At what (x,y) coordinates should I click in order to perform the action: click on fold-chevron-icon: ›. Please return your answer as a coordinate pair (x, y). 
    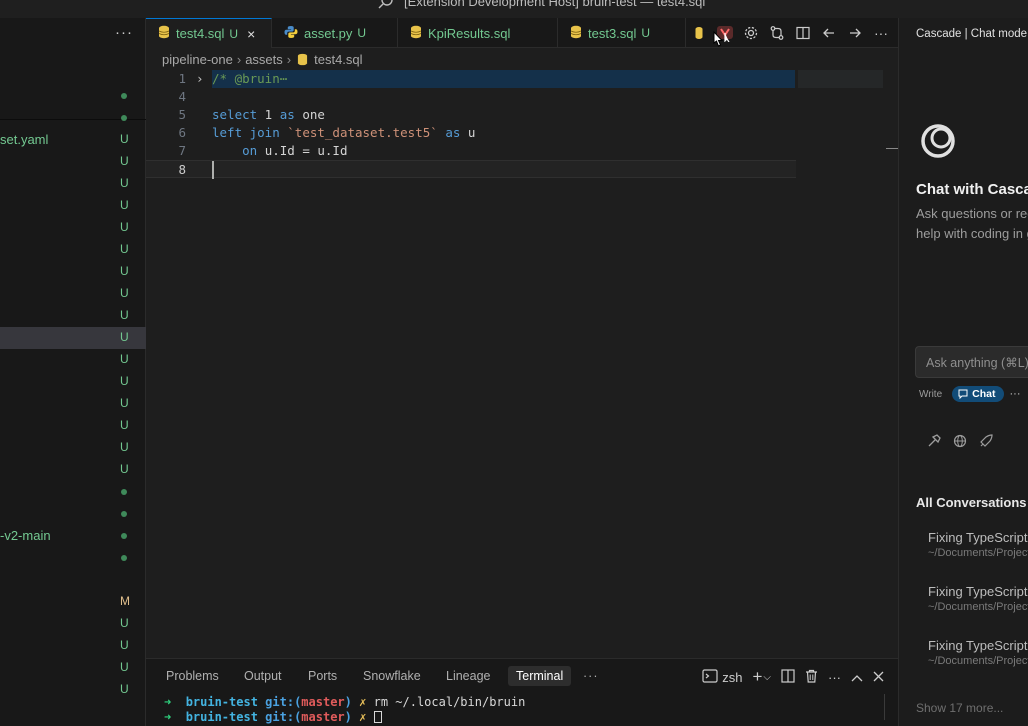
    Looking at the image, I should click on (200, 79).